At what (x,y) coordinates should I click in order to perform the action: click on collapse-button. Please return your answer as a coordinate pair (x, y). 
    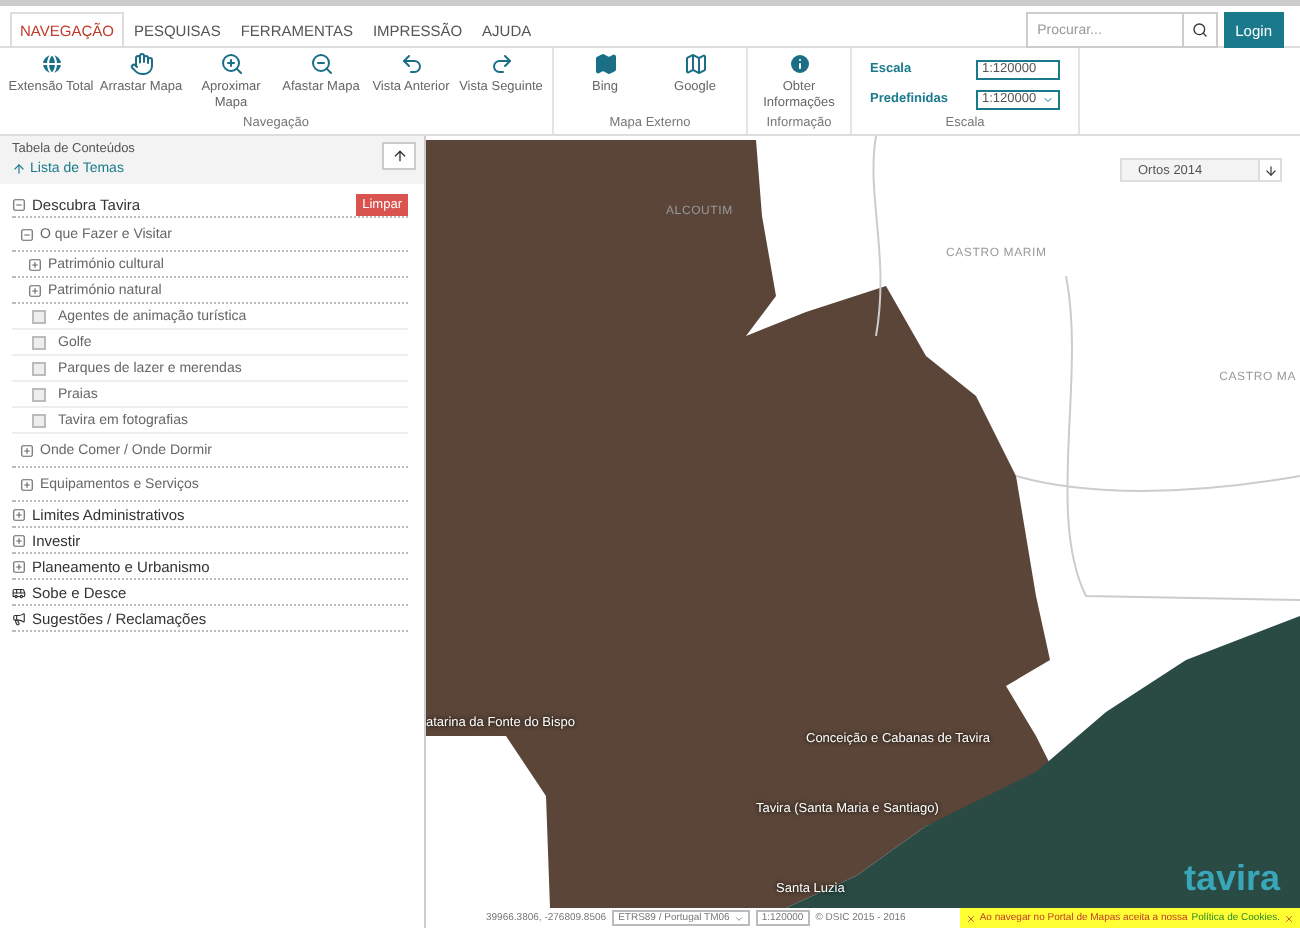
    Looking at the image, I should click on (399, 156).